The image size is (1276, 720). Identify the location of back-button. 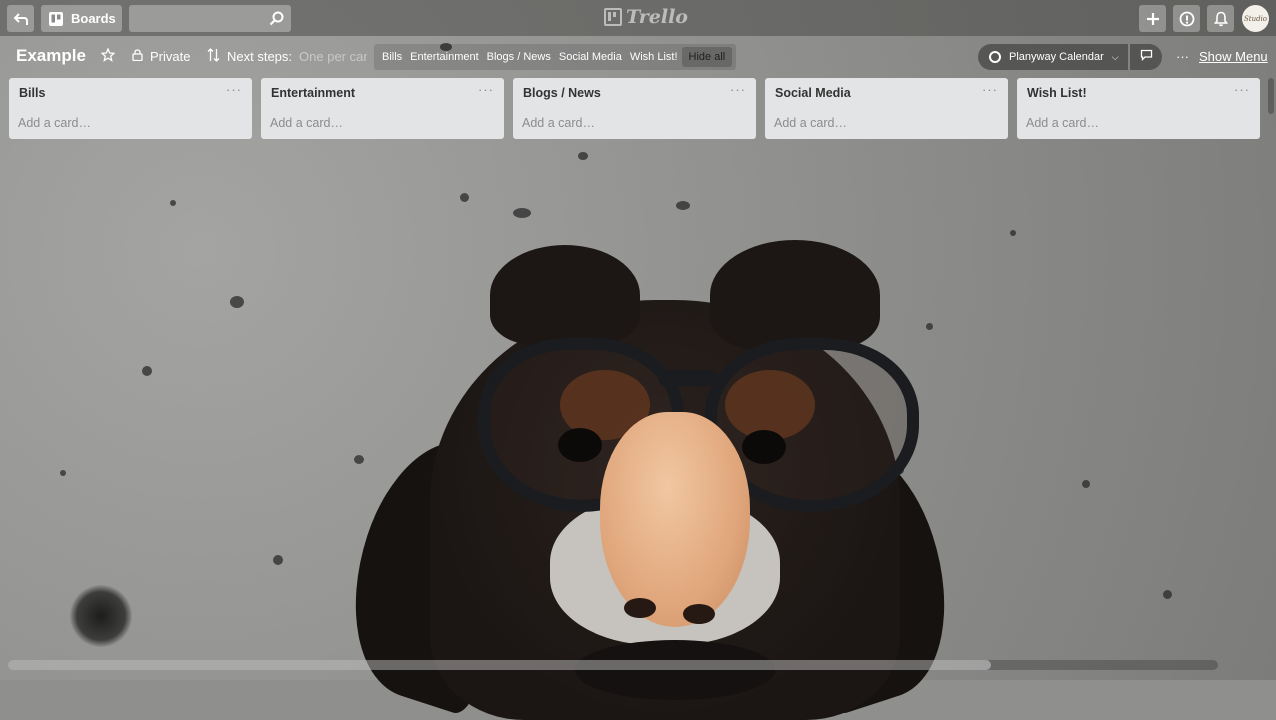
(20, 18).